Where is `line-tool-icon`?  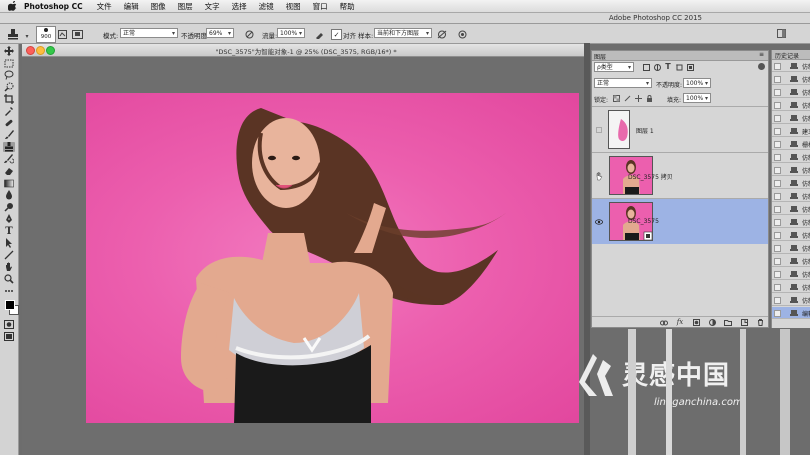
line-tool-icon is located at coordinates (9, 255).